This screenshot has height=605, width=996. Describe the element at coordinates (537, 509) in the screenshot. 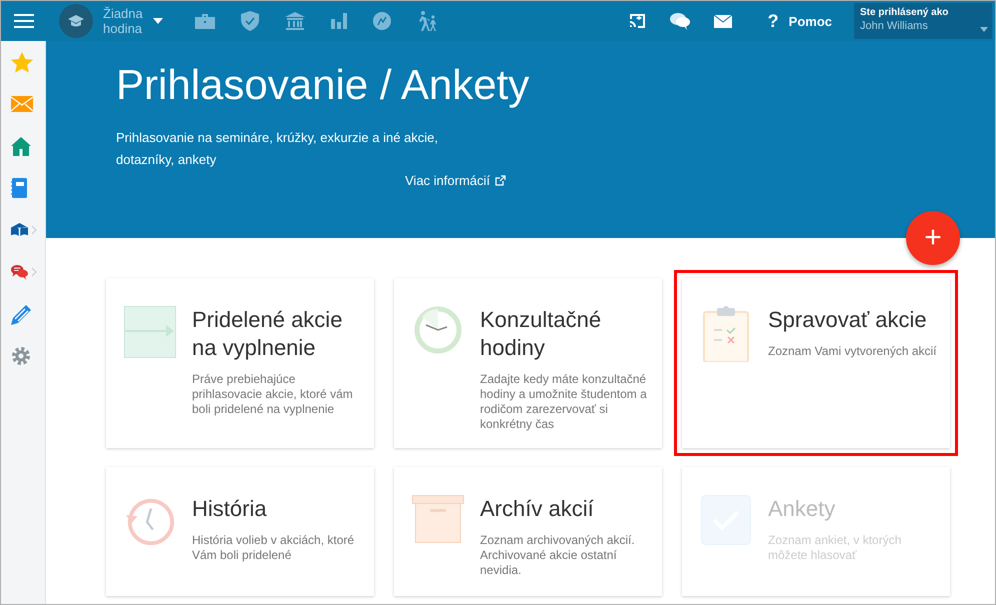

I see `card-title: Archív akcií` at that location.